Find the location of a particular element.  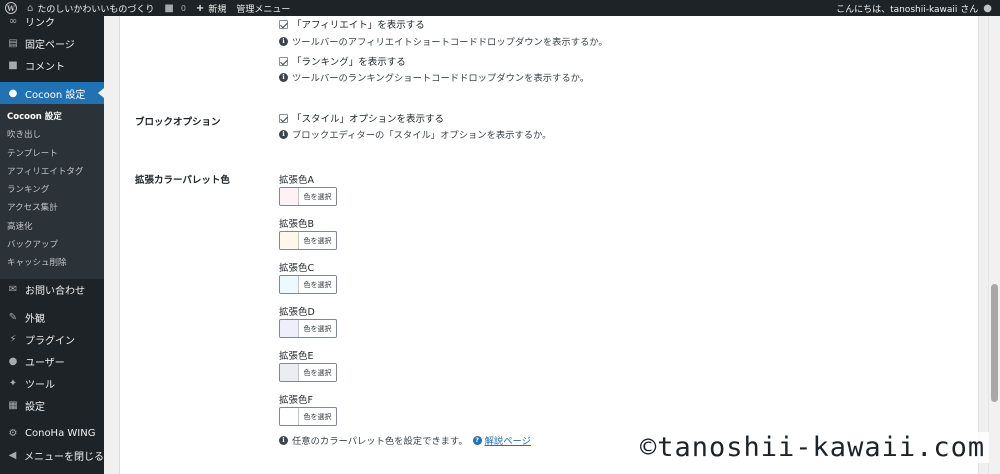

wp-logo-button: W is located at coordinates (11, 8).